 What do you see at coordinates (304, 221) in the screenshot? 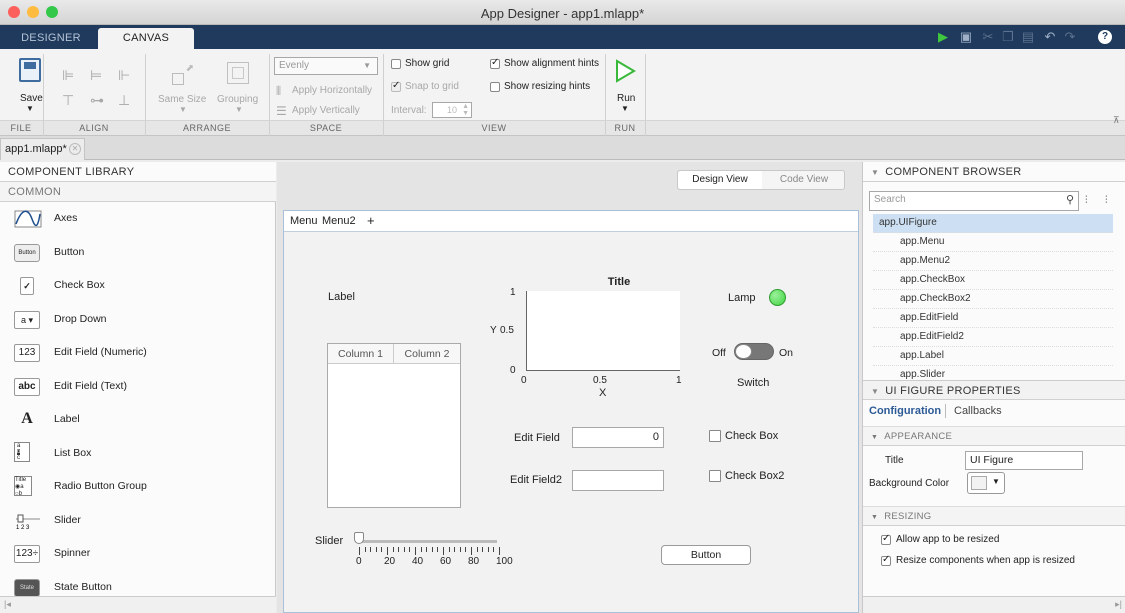
I see `menu-item: Menu` at bounding box center [304, 221].